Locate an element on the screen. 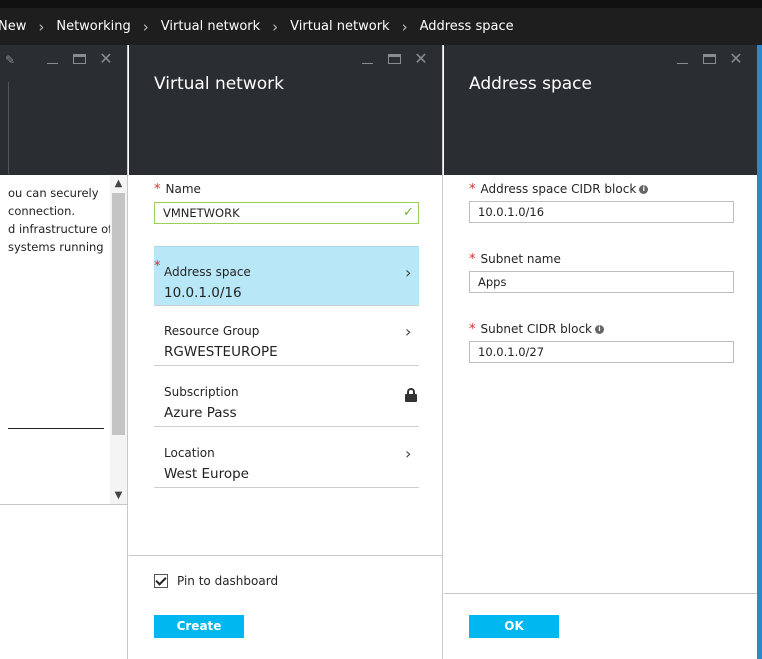 This screenshot has height=659, width=762. blade-title: Virtual network is located at coordinates (219, 84).